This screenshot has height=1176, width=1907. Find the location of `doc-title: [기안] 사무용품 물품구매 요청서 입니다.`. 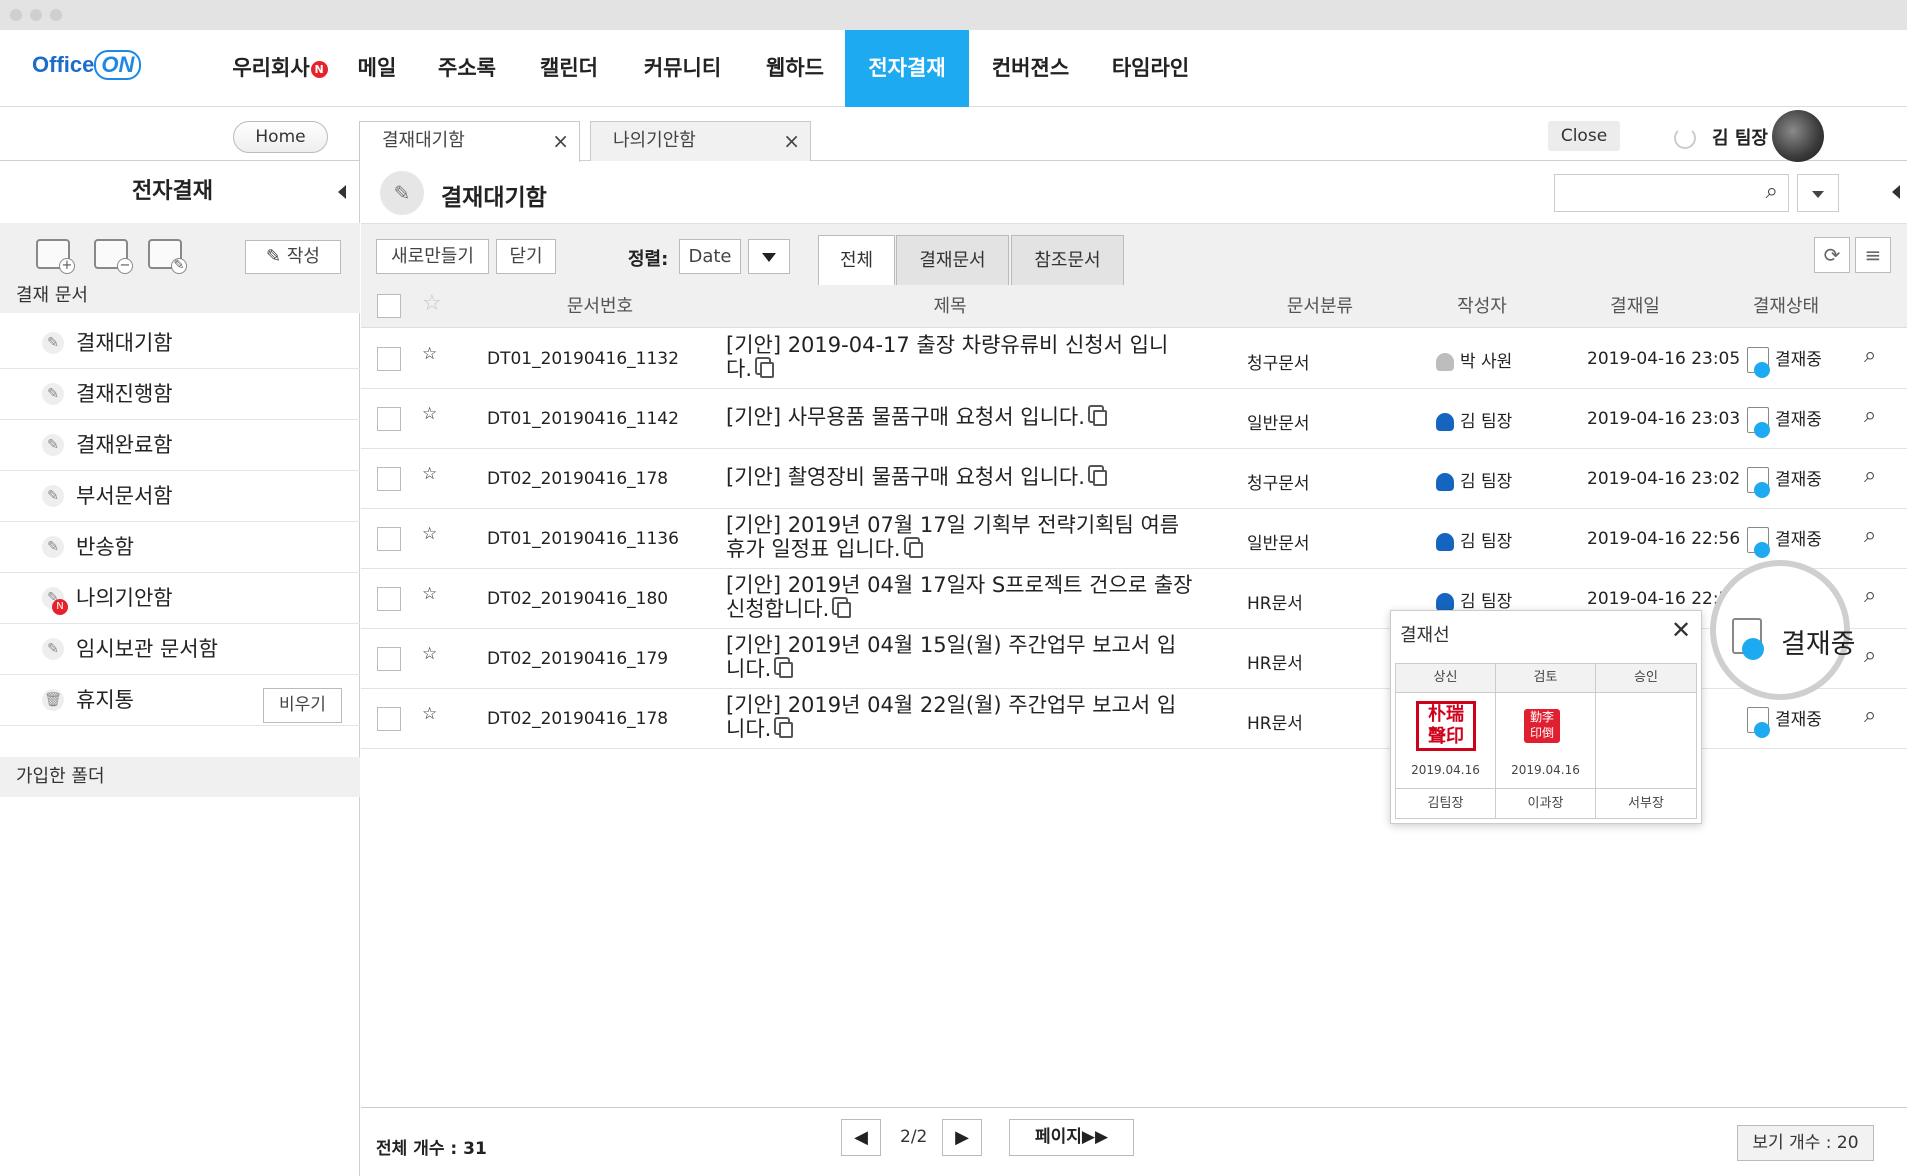

doc-title: [기안] 사무용품 물품구매 요청서 입니다. is located at coordinates (966, 417).